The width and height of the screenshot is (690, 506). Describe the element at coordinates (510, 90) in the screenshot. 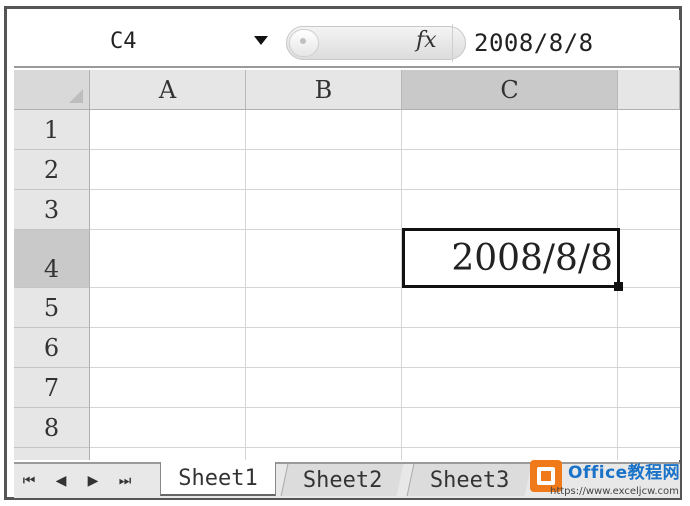

I see `column-header-c: C` at that location.